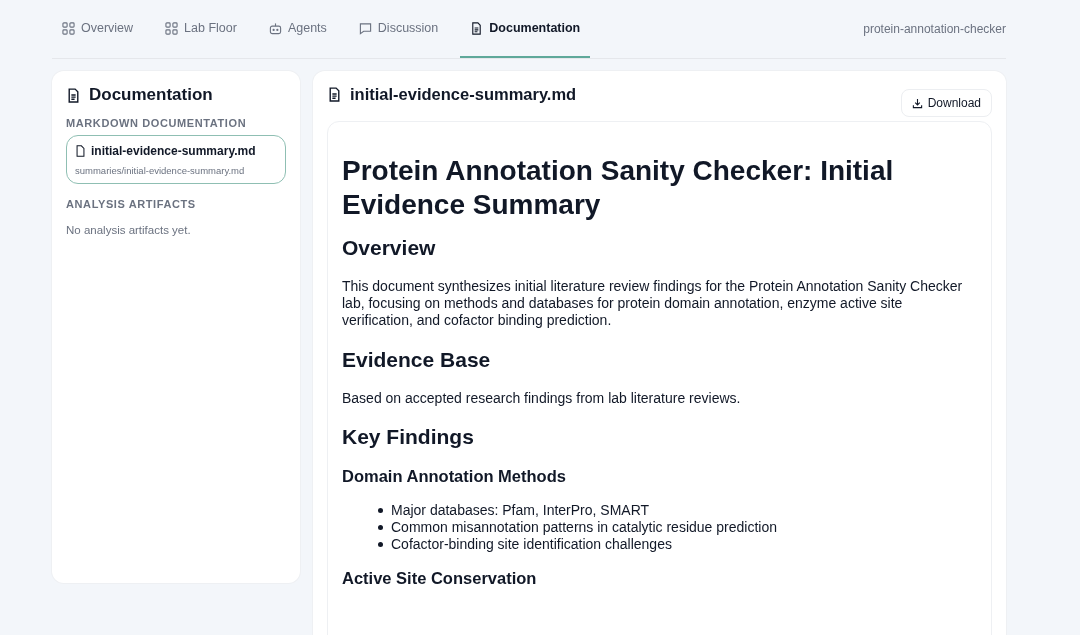 The width and height of the screenshot is (1080, 635). Describe the element at coordinates (542, 398) in the screenshot. I see `paragraph: Based on accepted research findings from lab literature reviews.` at that location.